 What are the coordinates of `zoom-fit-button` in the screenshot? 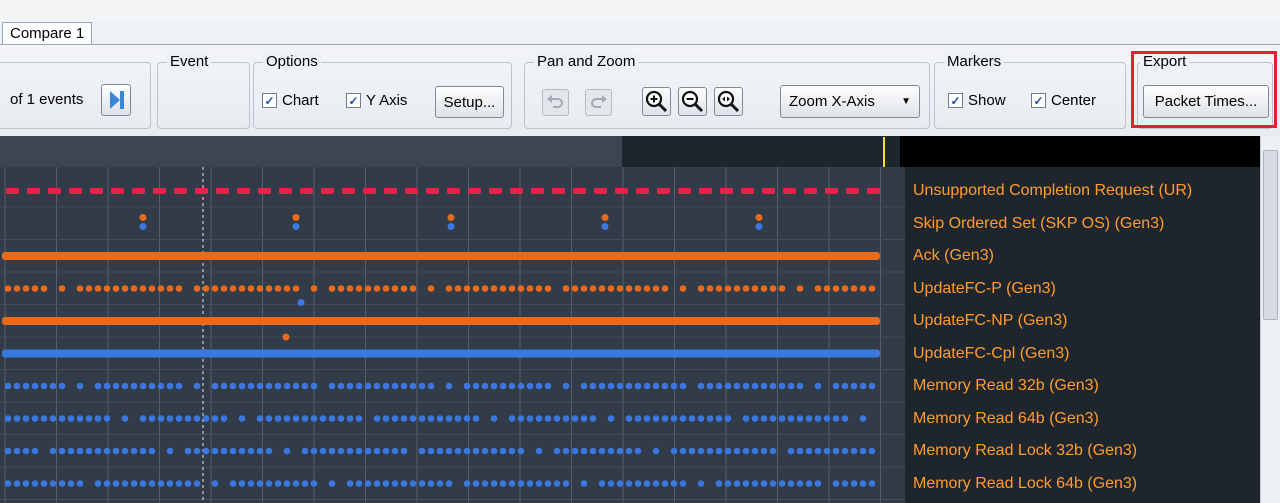 It's located at (728, 101).